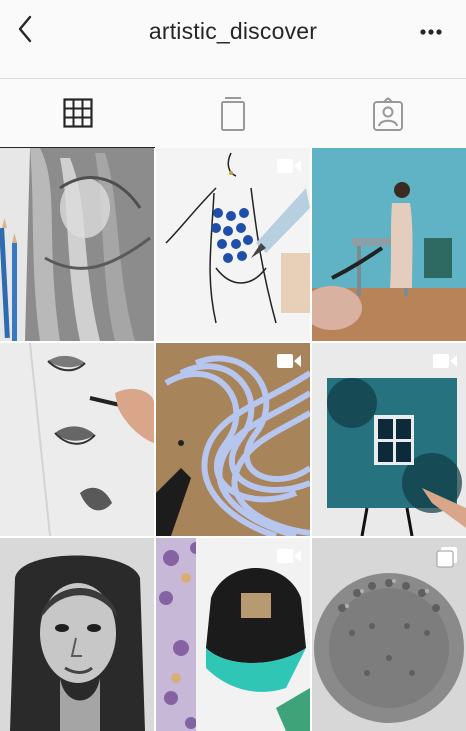 This screenshot has height=731, width=466. I want to click on profile-tabs, so click(233, 113).